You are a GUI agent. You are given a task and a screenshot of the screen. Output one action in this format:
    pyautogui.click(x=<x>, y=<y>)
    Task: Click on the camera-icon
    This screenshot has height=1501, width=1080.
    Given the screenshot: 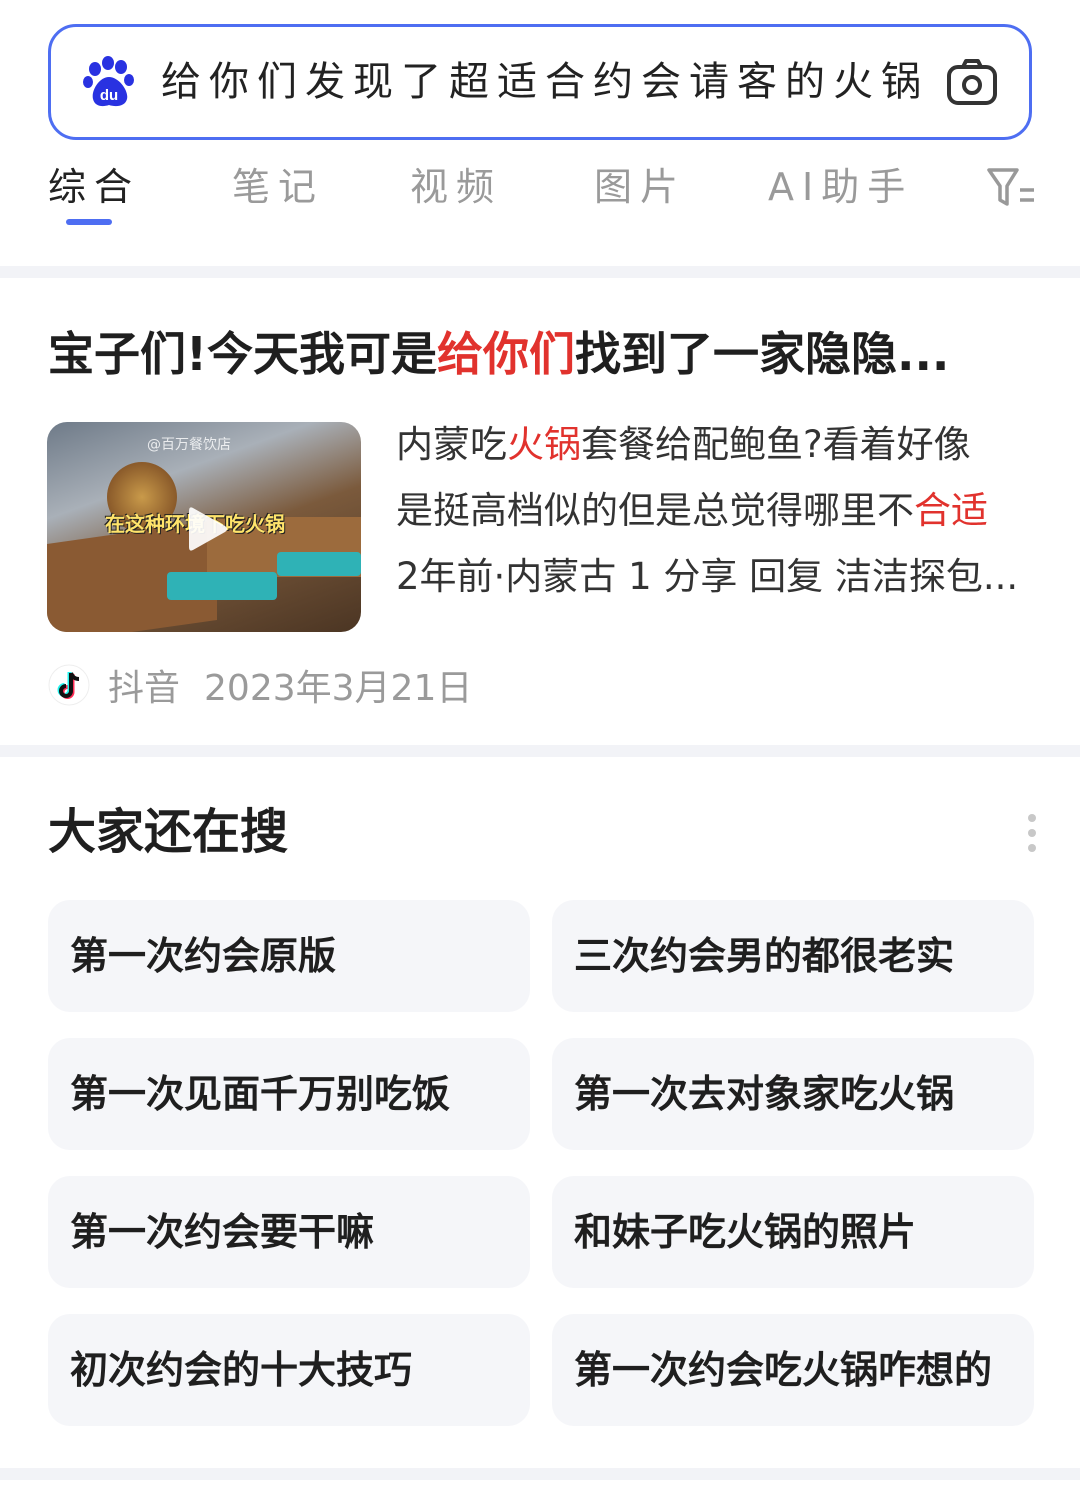 What is the action you would take?
    pyautogui.click(x=972, y=82)
    